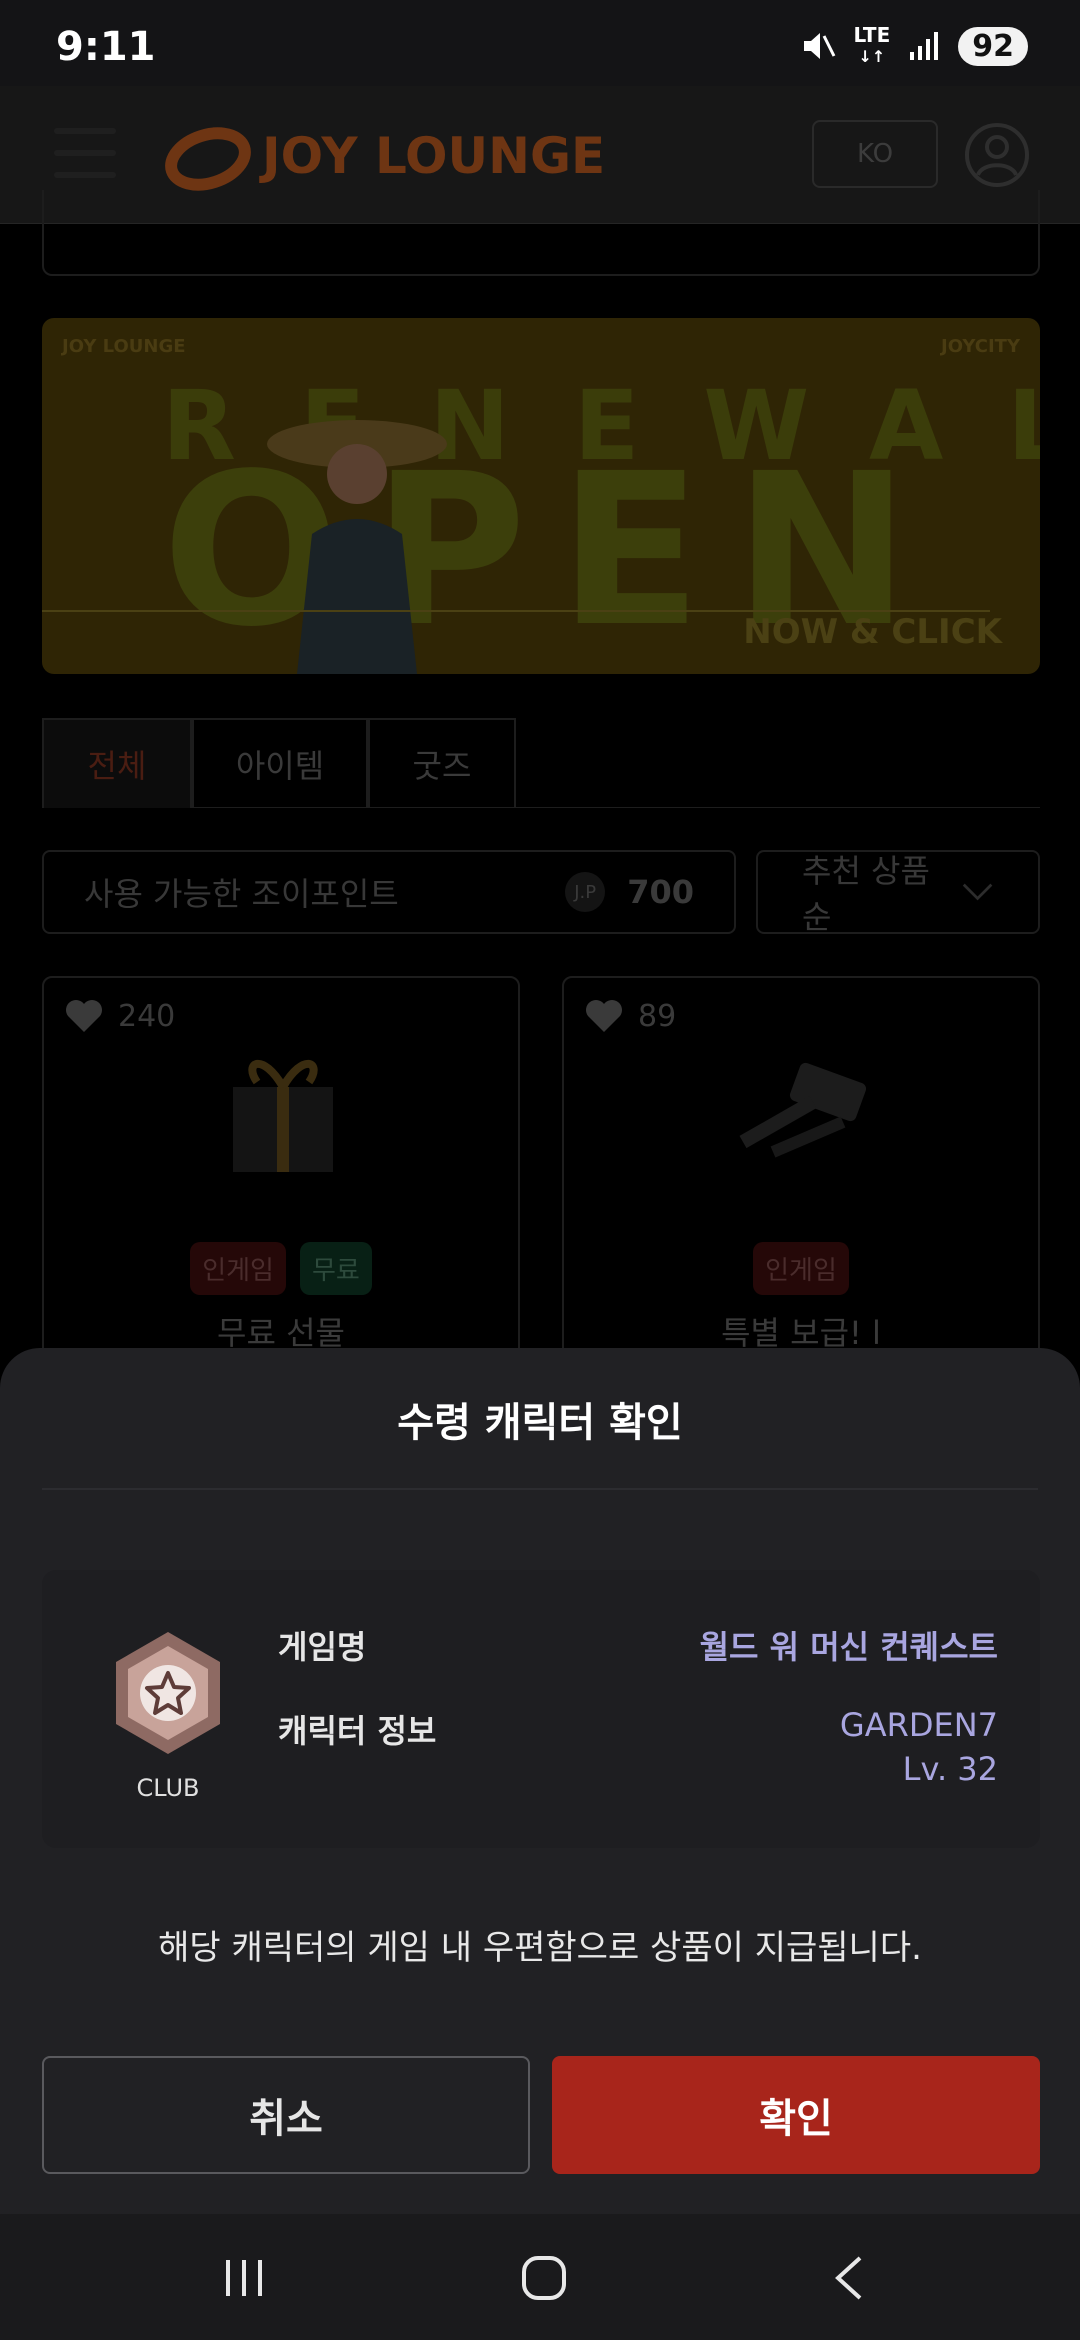 The height and width of the screenshot is (2340, 1080). Describe the element at coordinates (918, 1725) in the screenshot. I see `character-name-value: GARDEN7` at that location.